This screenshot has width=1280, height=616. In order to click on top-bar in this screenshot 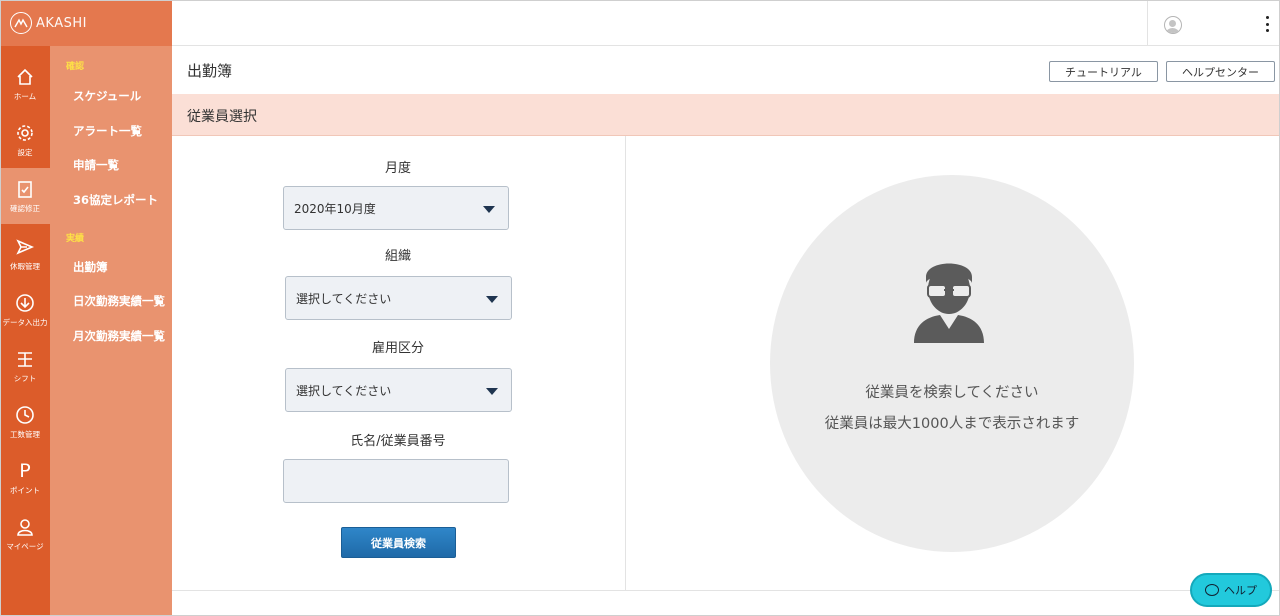, I will do `click(726, 23)`.